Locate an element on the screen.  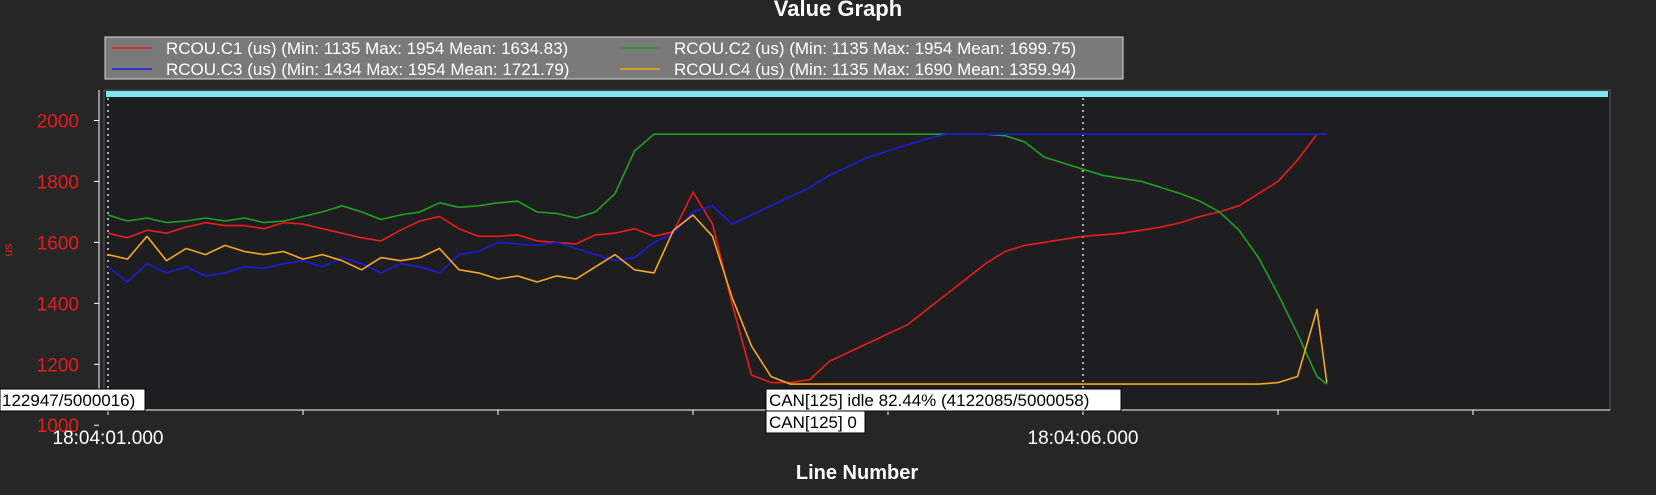
y-tick-label-1600: 1600 is located at coordinates (58, 243).